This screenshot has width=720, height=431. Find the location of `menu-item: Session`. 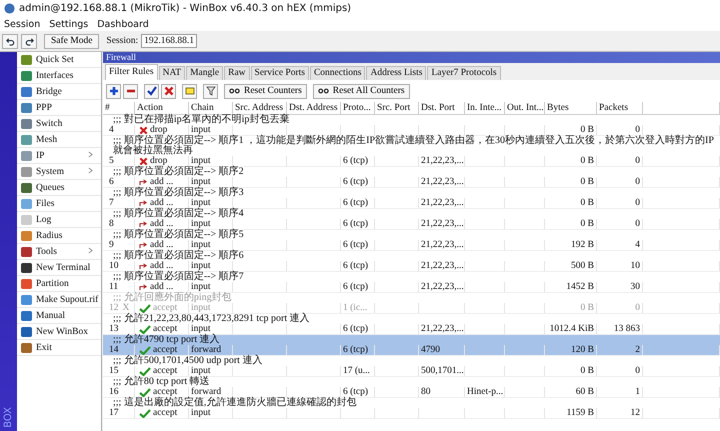

menu-item: Session is located at coordinates (22, 24).